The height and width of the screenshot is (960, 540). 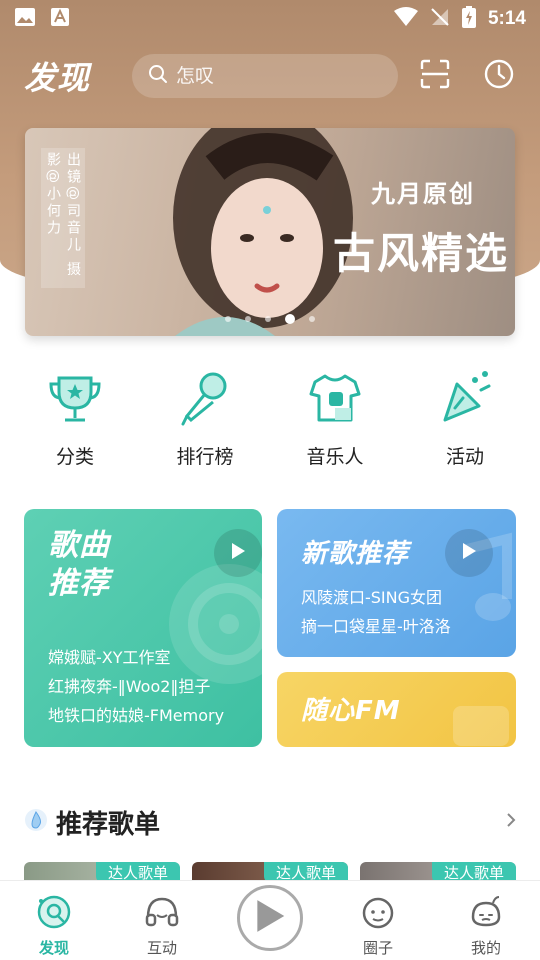 What do you see at coordinates (335, 457) in the screenshot?
I see `nav-musicians-label: 音乐人` at bounding box center [335, 457].